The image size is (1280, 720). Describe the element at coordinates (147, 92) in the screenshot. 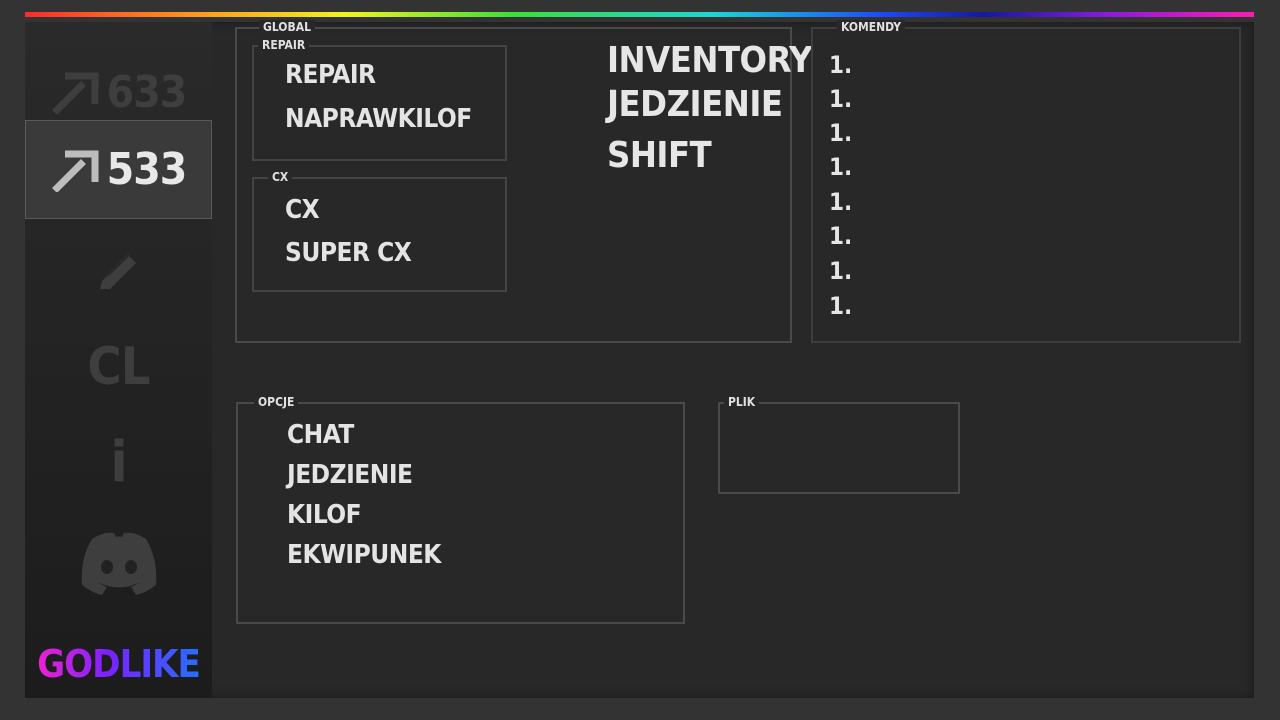

I see `sidebar-item-label: 633` at that location.